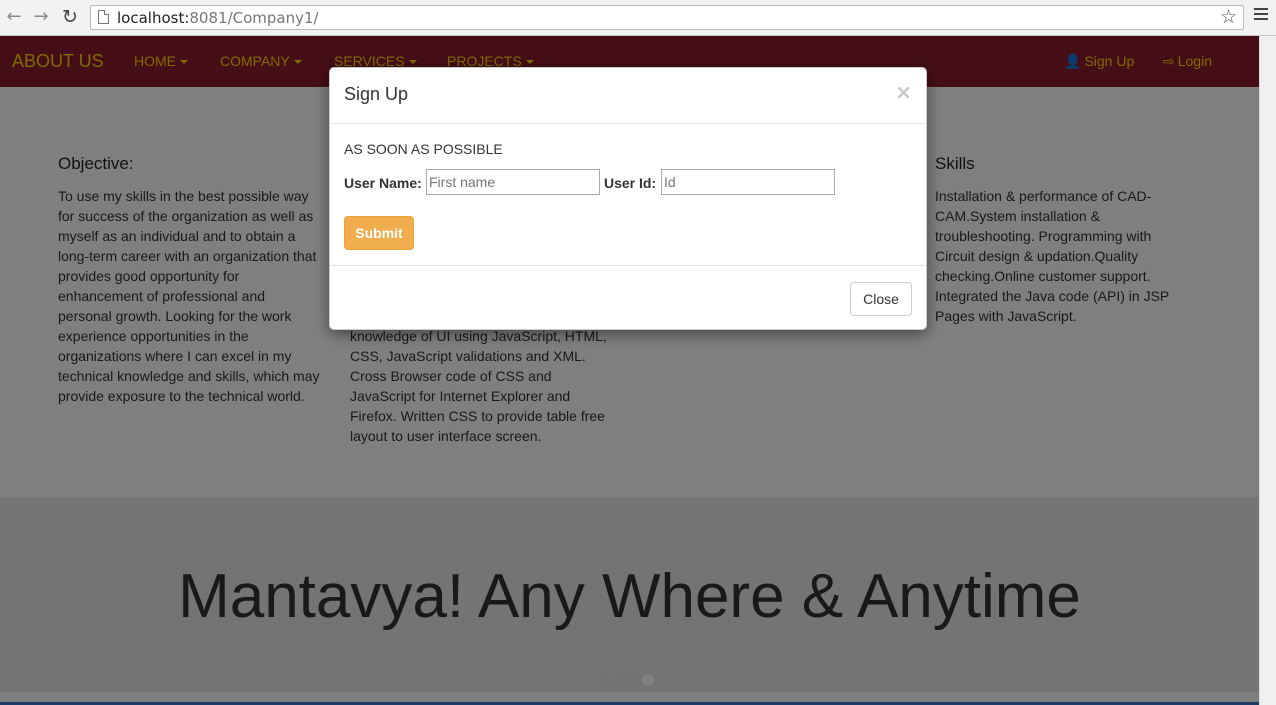 The height and width of the screenshot is (705, 1276). Describe the element at coordinates (103, 17) in the screenshot. I see `page-icon` at that location.